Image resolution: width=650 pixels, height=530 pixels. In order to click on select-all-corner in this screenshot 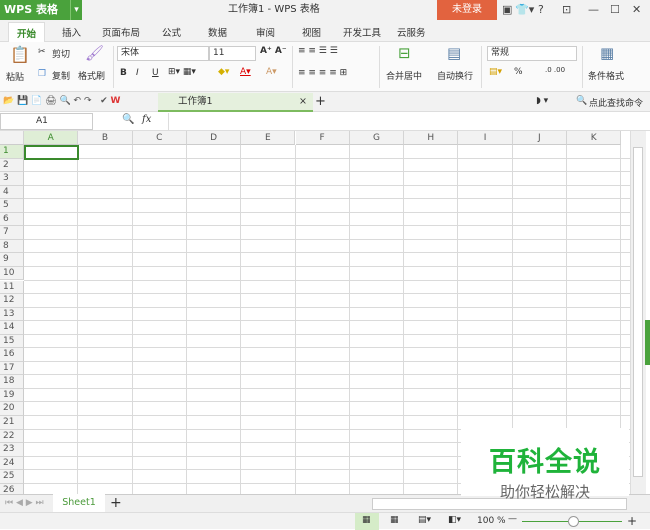, I will do `click(12, 138)`.